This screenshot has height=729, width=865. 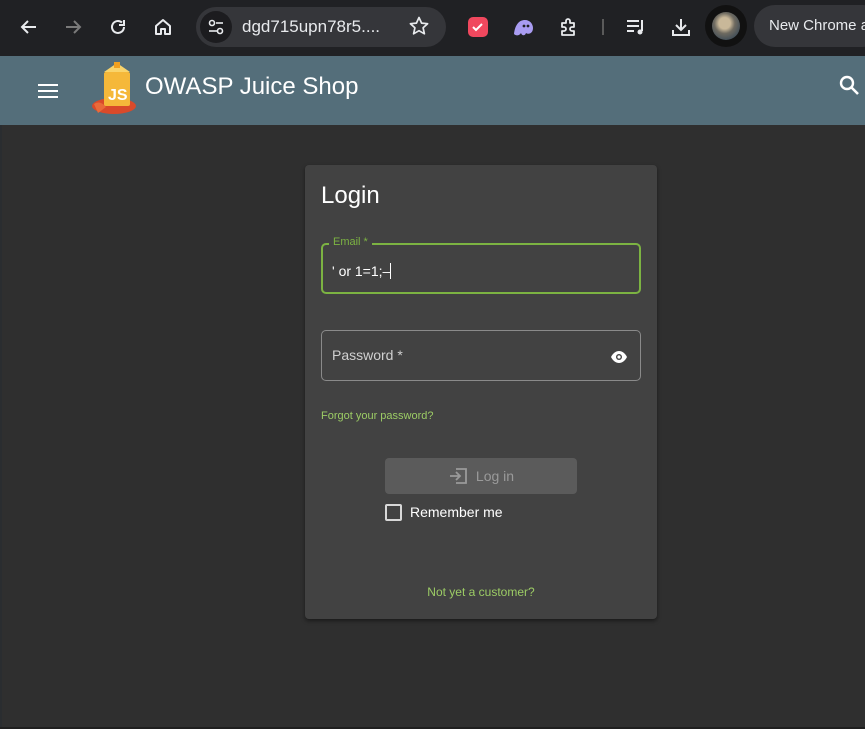 I want to click on reload-button, so click(x=118, y=27).